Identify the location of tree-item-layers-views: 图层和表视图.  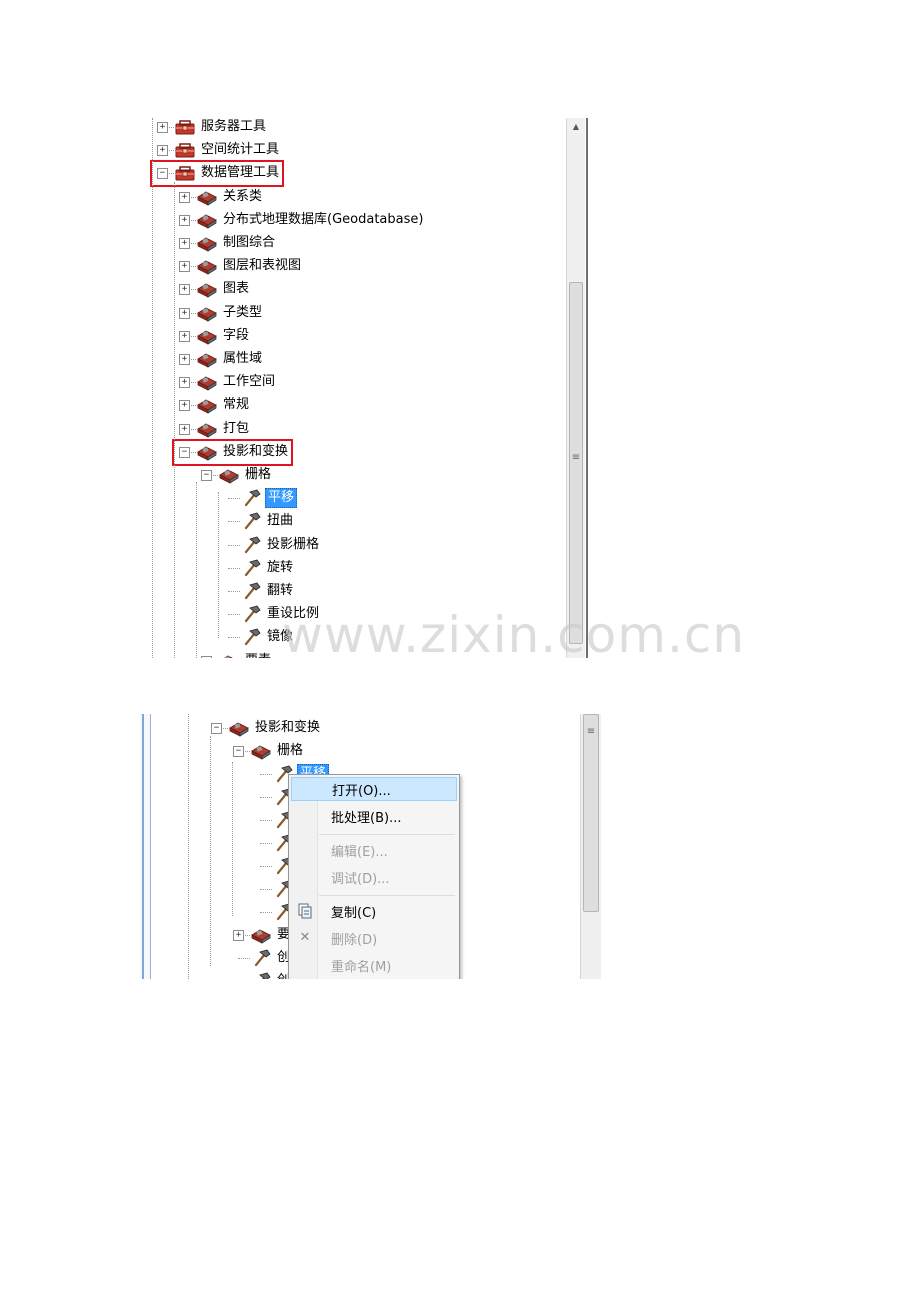
(249, 266).